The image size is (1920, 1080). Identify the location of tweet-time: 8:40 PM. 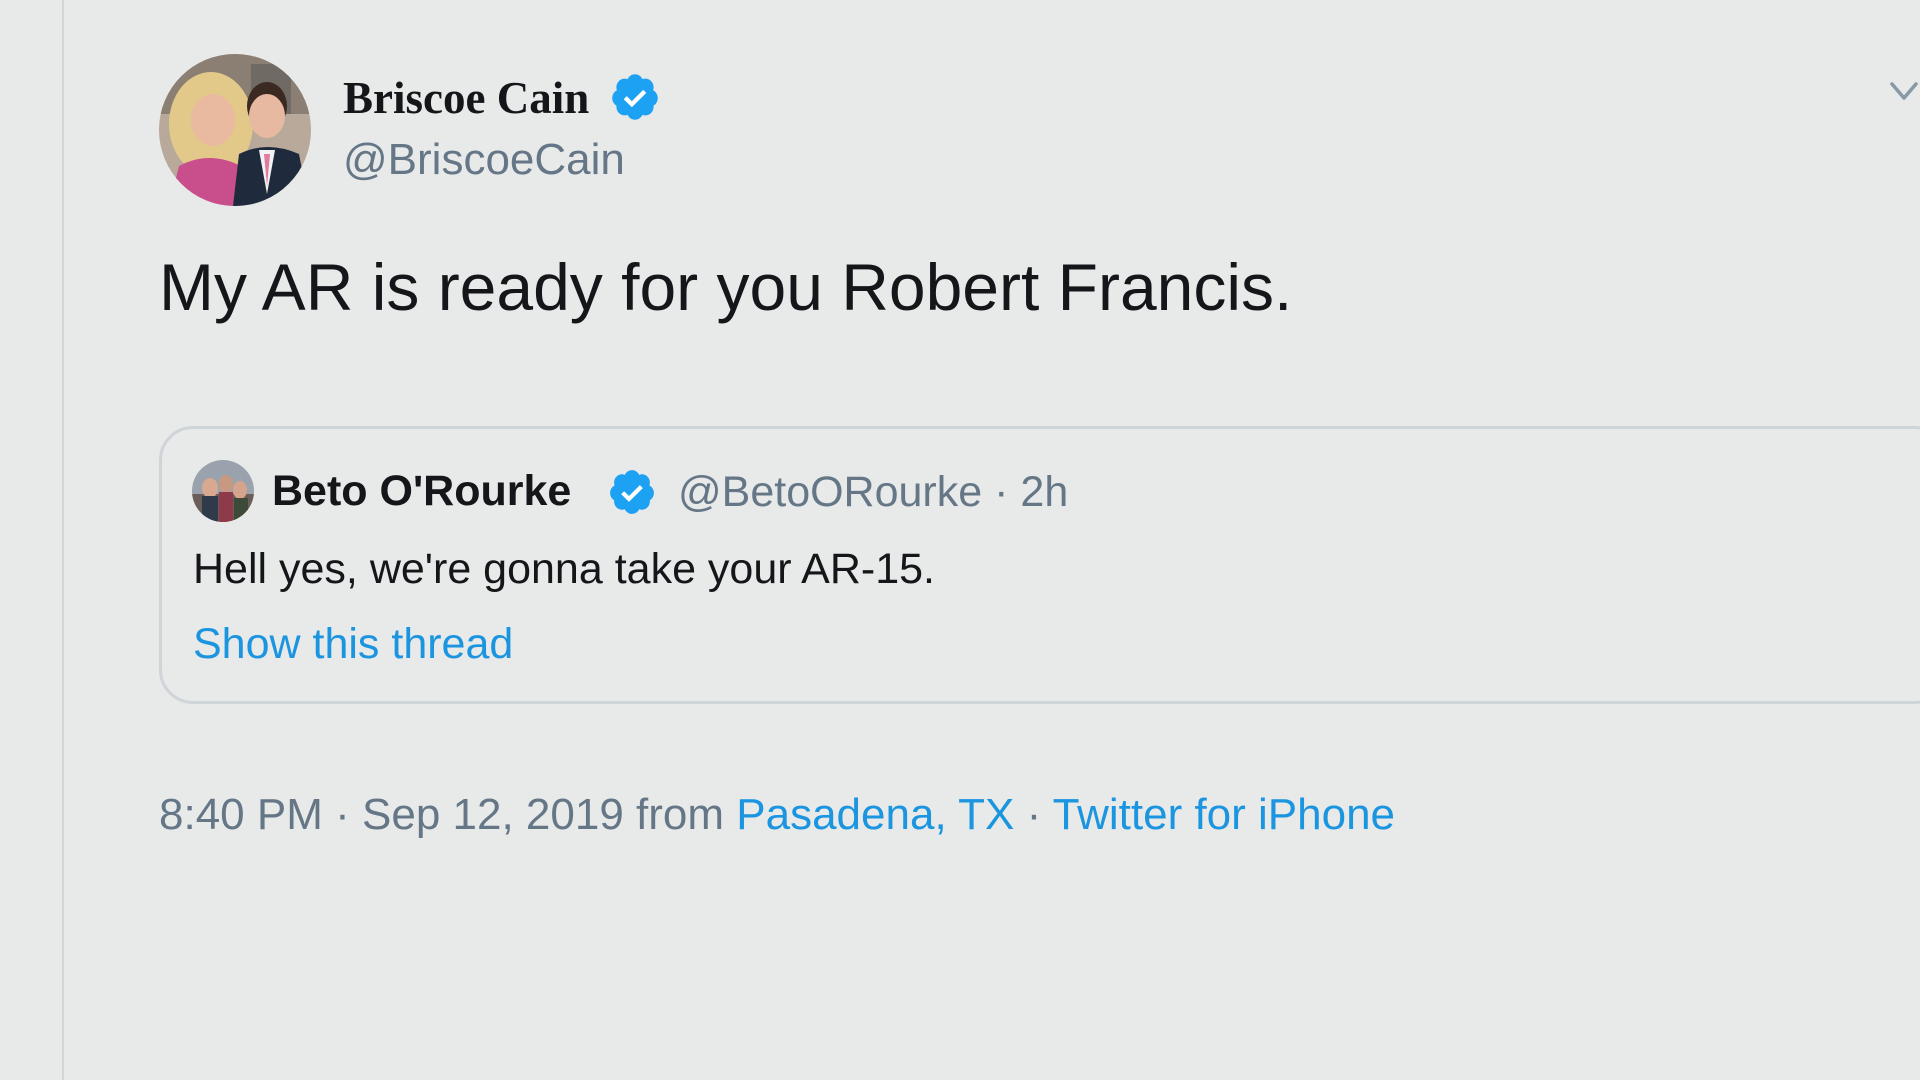
(241, 814).